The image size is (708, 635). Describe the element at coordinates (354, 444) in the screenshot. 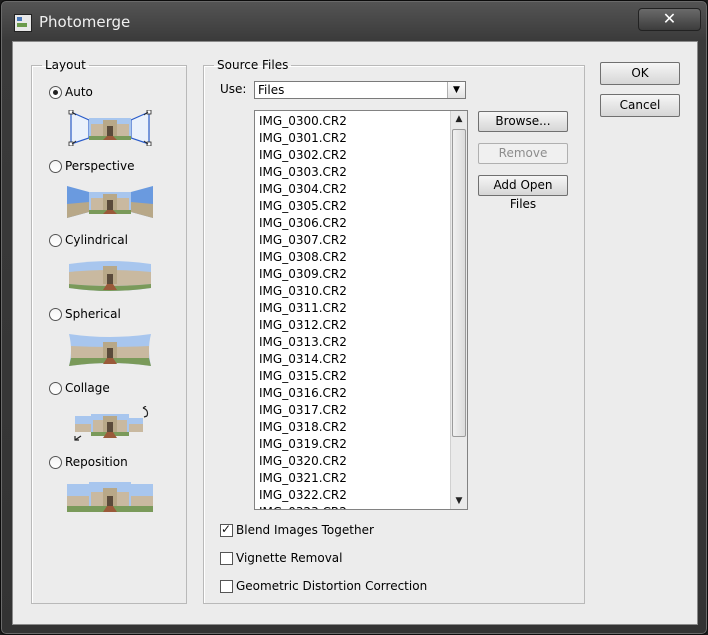

I see `file-list-item: IMG_0319.CR2` at that location.